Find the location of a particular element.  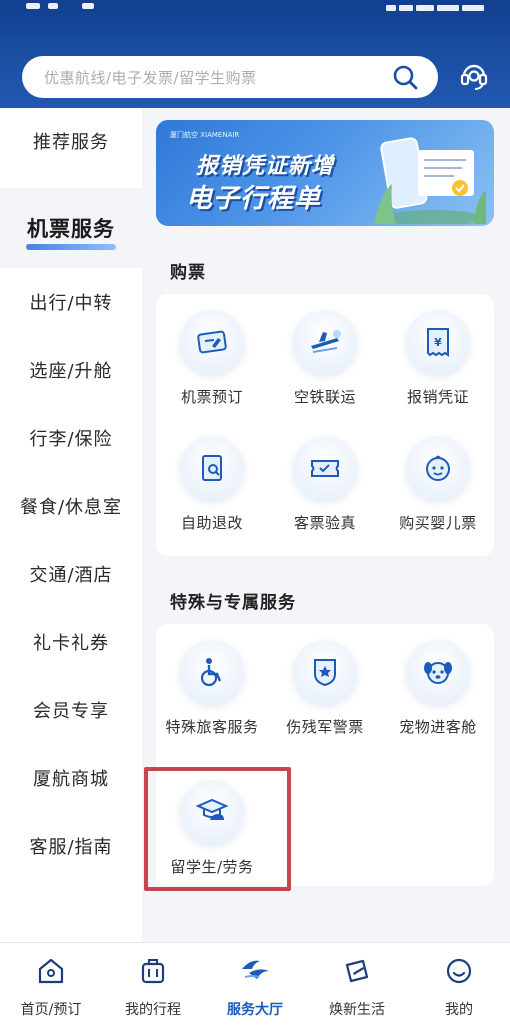

service-pet-cabin: 宠物进客舱 is located at coordinates (438, 680).